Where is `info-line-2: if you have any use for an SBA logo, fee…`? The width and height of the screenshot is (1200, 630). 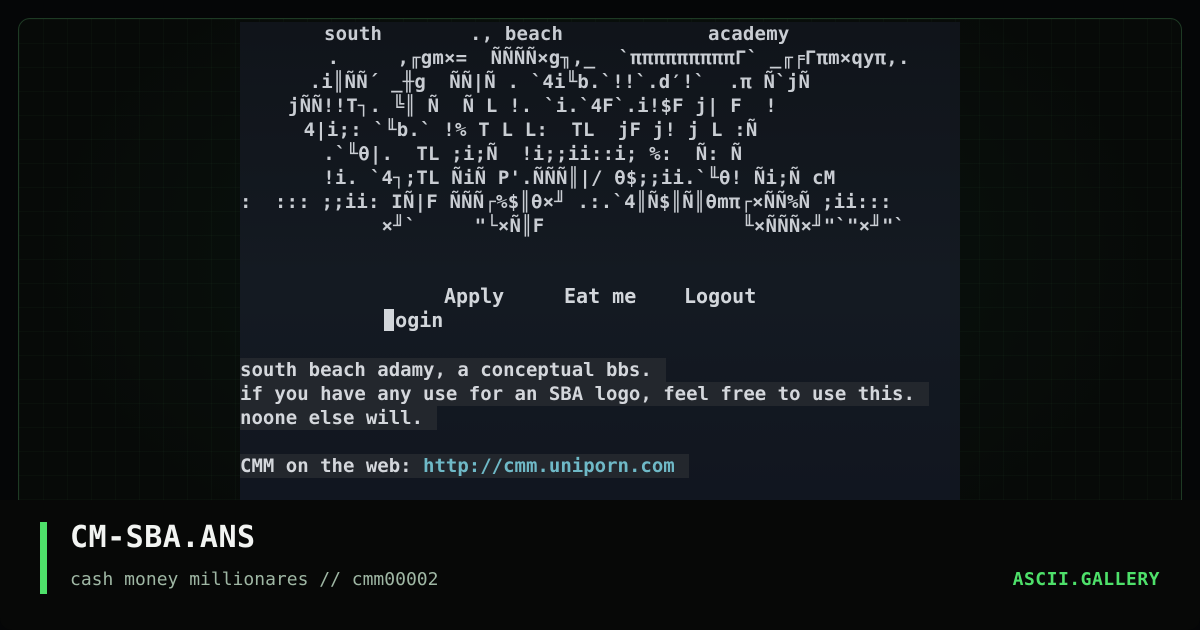
info-line-2: if you have any use for an SBA logo, fee… is located at coordinates (584, 394).